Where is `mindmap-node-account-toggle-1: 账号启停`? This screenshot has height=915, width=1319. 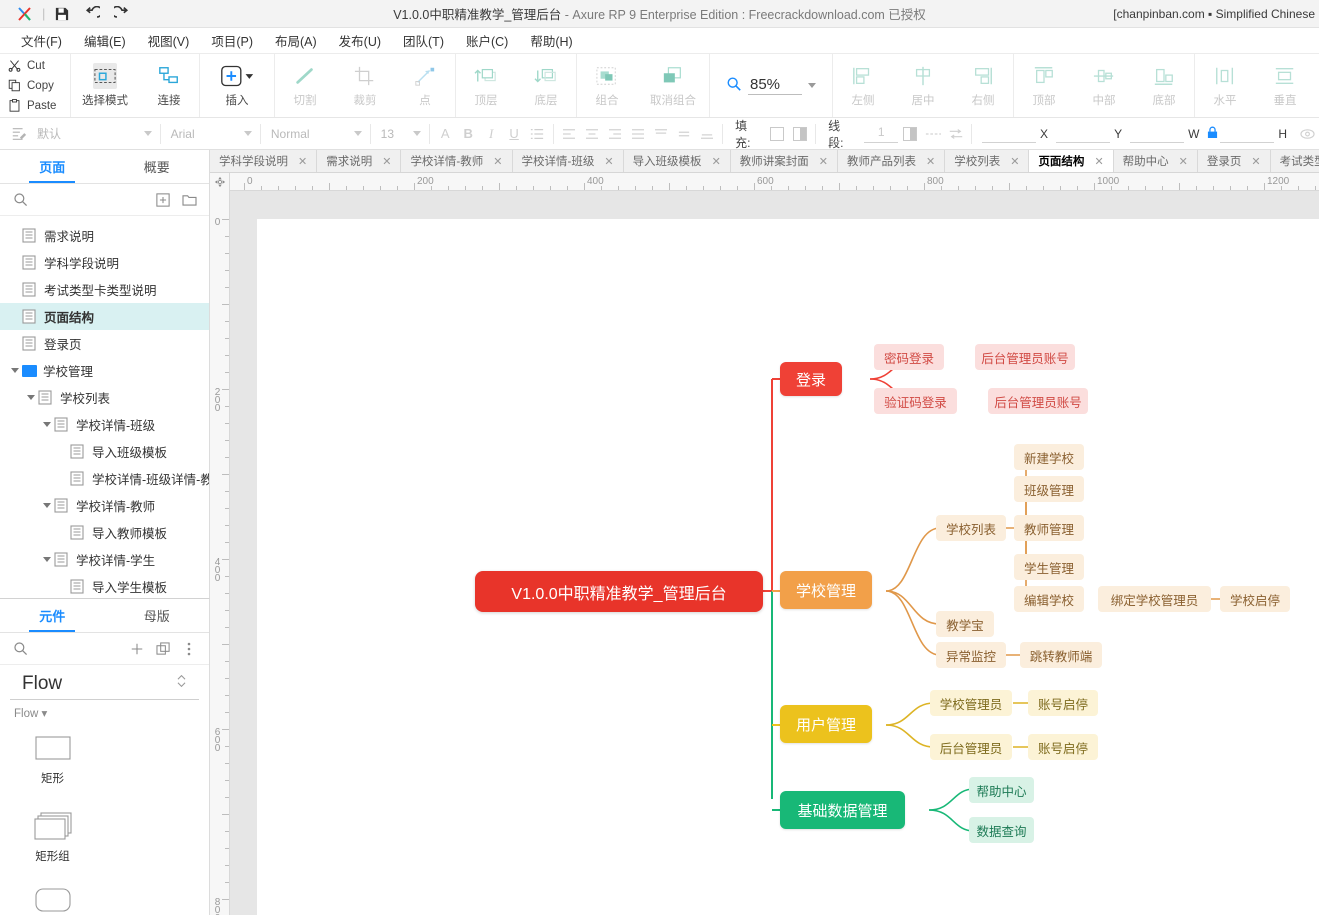 mindmap-node-account-toggle-1: 账号启停 is located at coordinates (1063, 703).